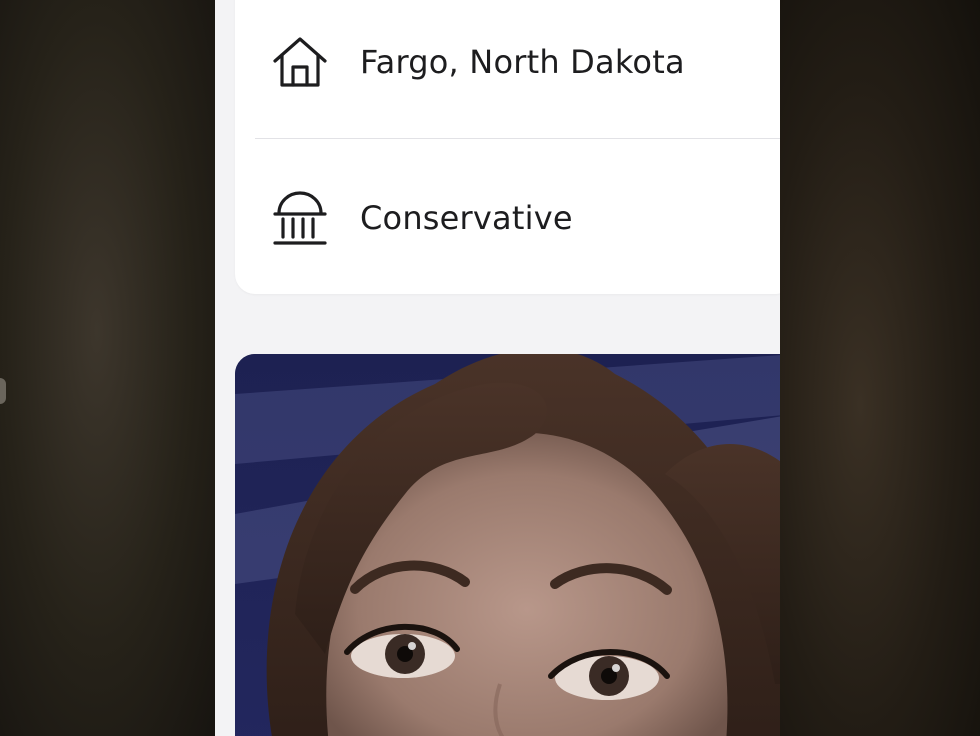 This screenshot has width=980, height=736. Describe the element at coordinates (522, 62) in the screenshot. I see `hometown-label: Fargo, North Dakota` at that location.